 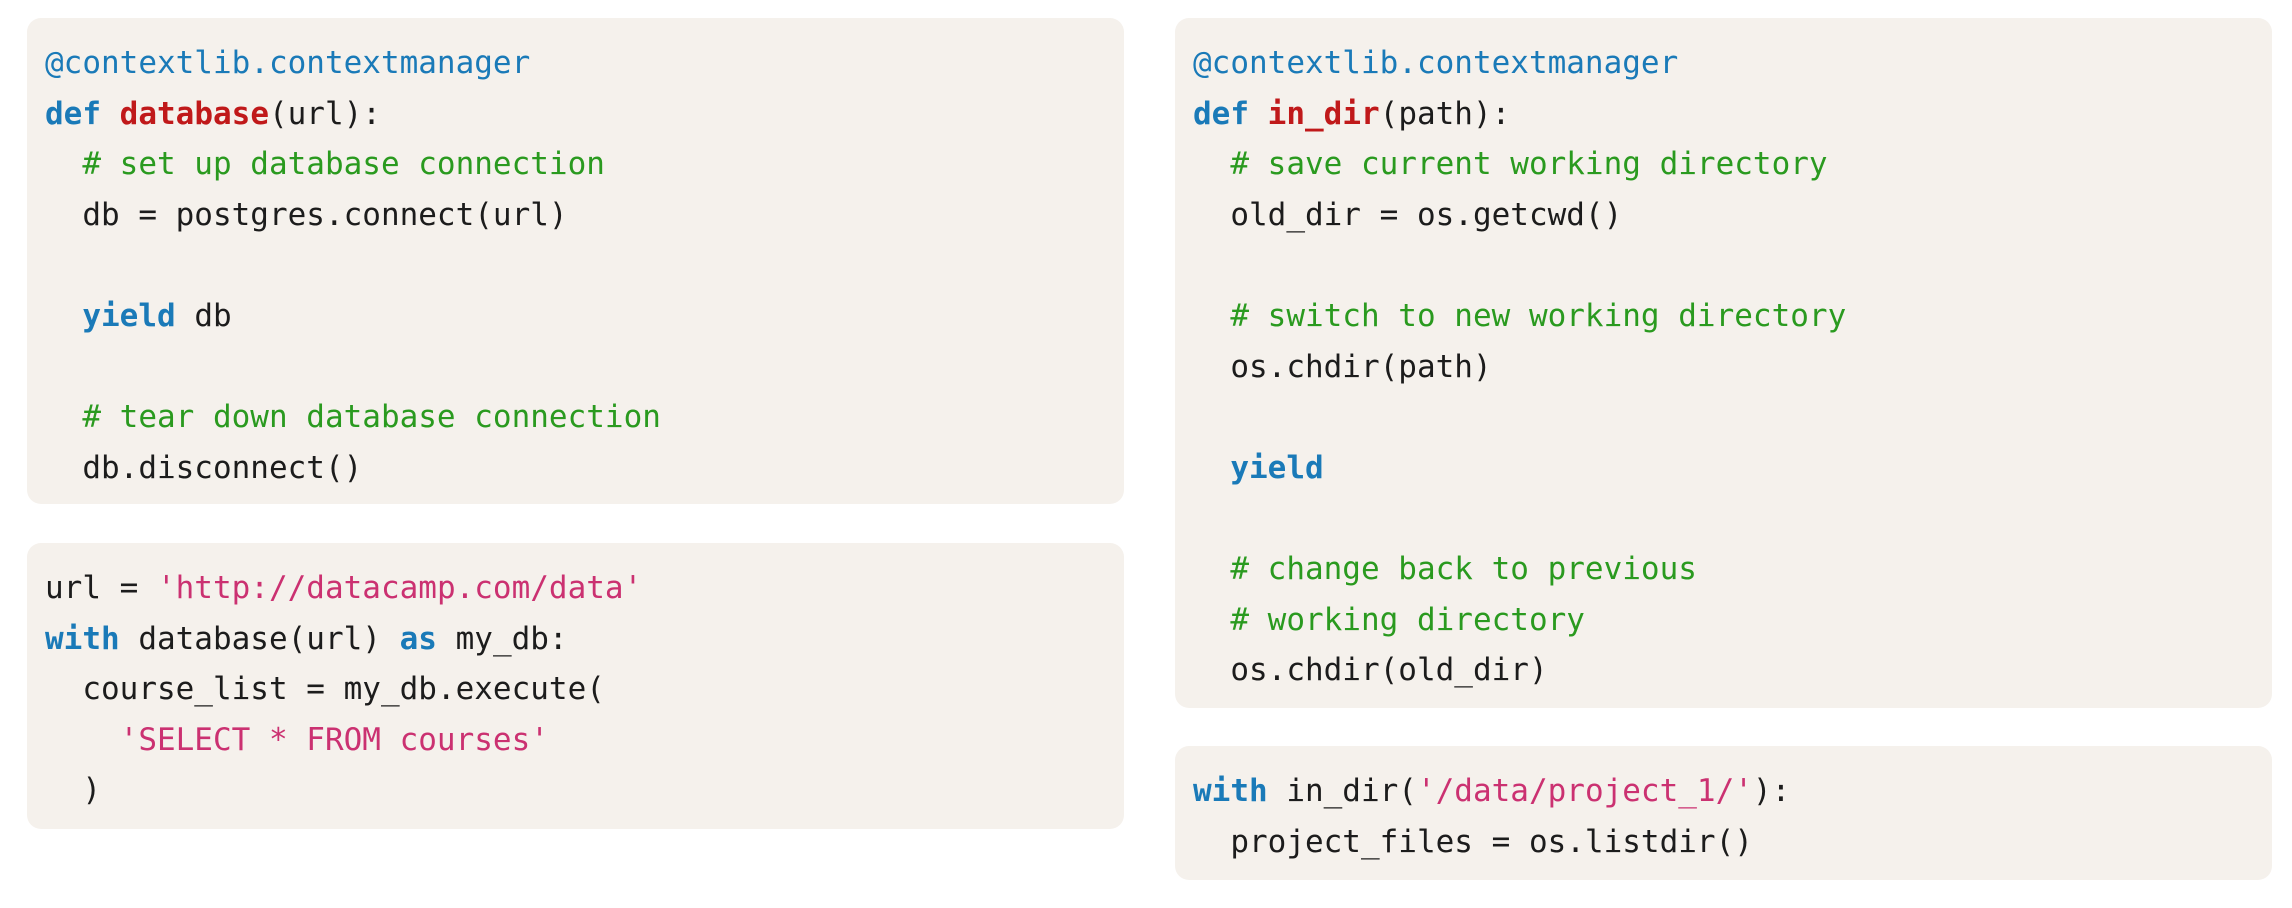 I want to click on function-name-token: database, so click(x=194, y=113).